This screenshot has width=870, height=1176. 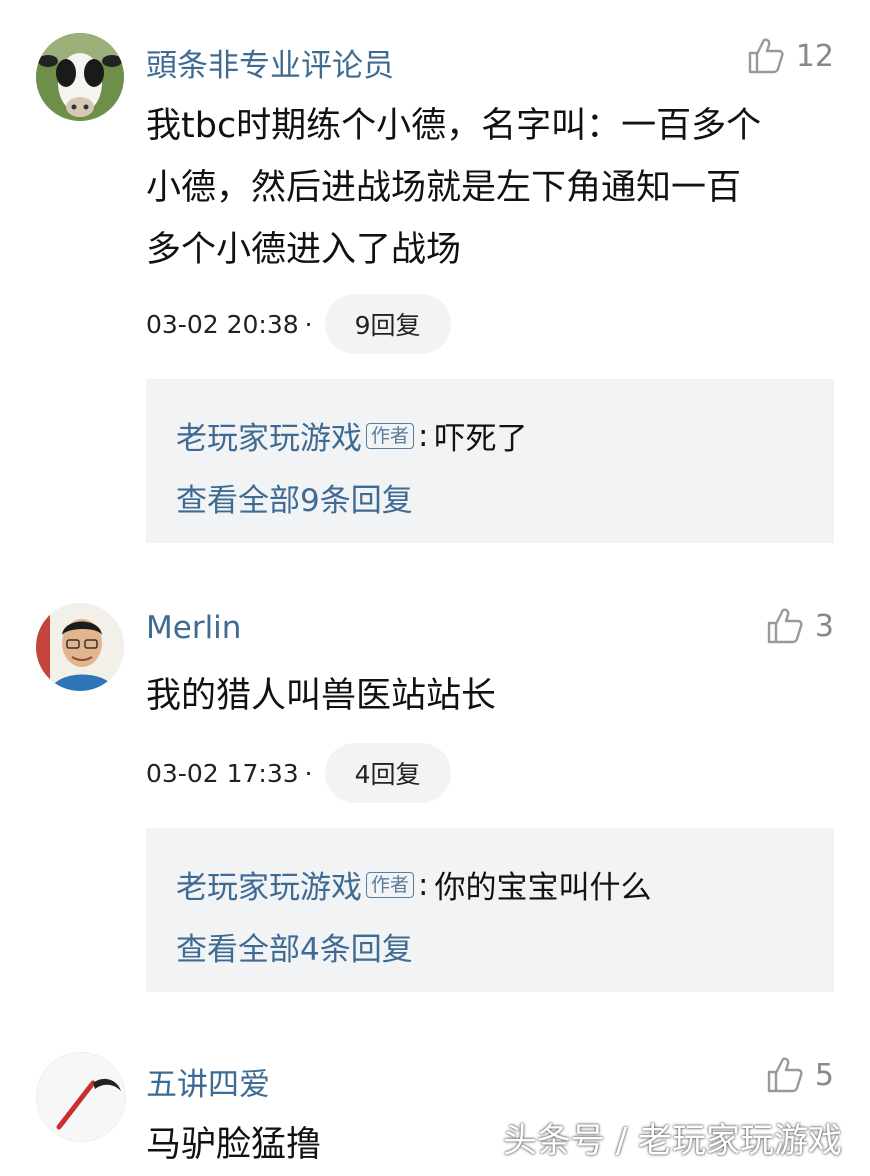 I want to click on like-count: 12, so click(x=814, y=56).